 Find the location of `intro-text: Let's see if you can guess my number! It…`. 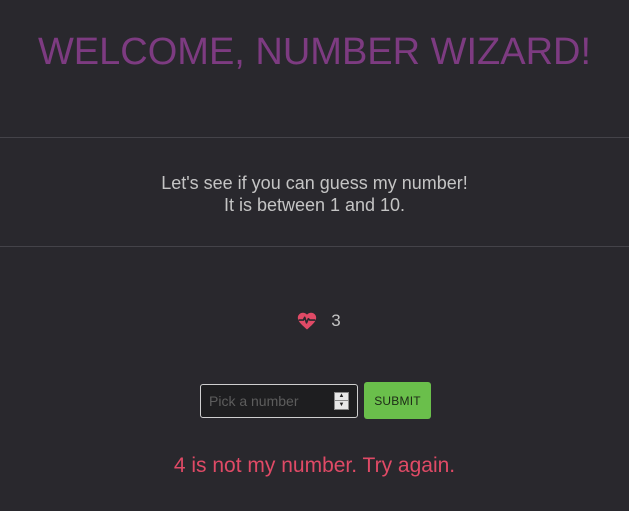

intro-text: Let's see if you can guess my number! It… is located at coordinates (314, 194).